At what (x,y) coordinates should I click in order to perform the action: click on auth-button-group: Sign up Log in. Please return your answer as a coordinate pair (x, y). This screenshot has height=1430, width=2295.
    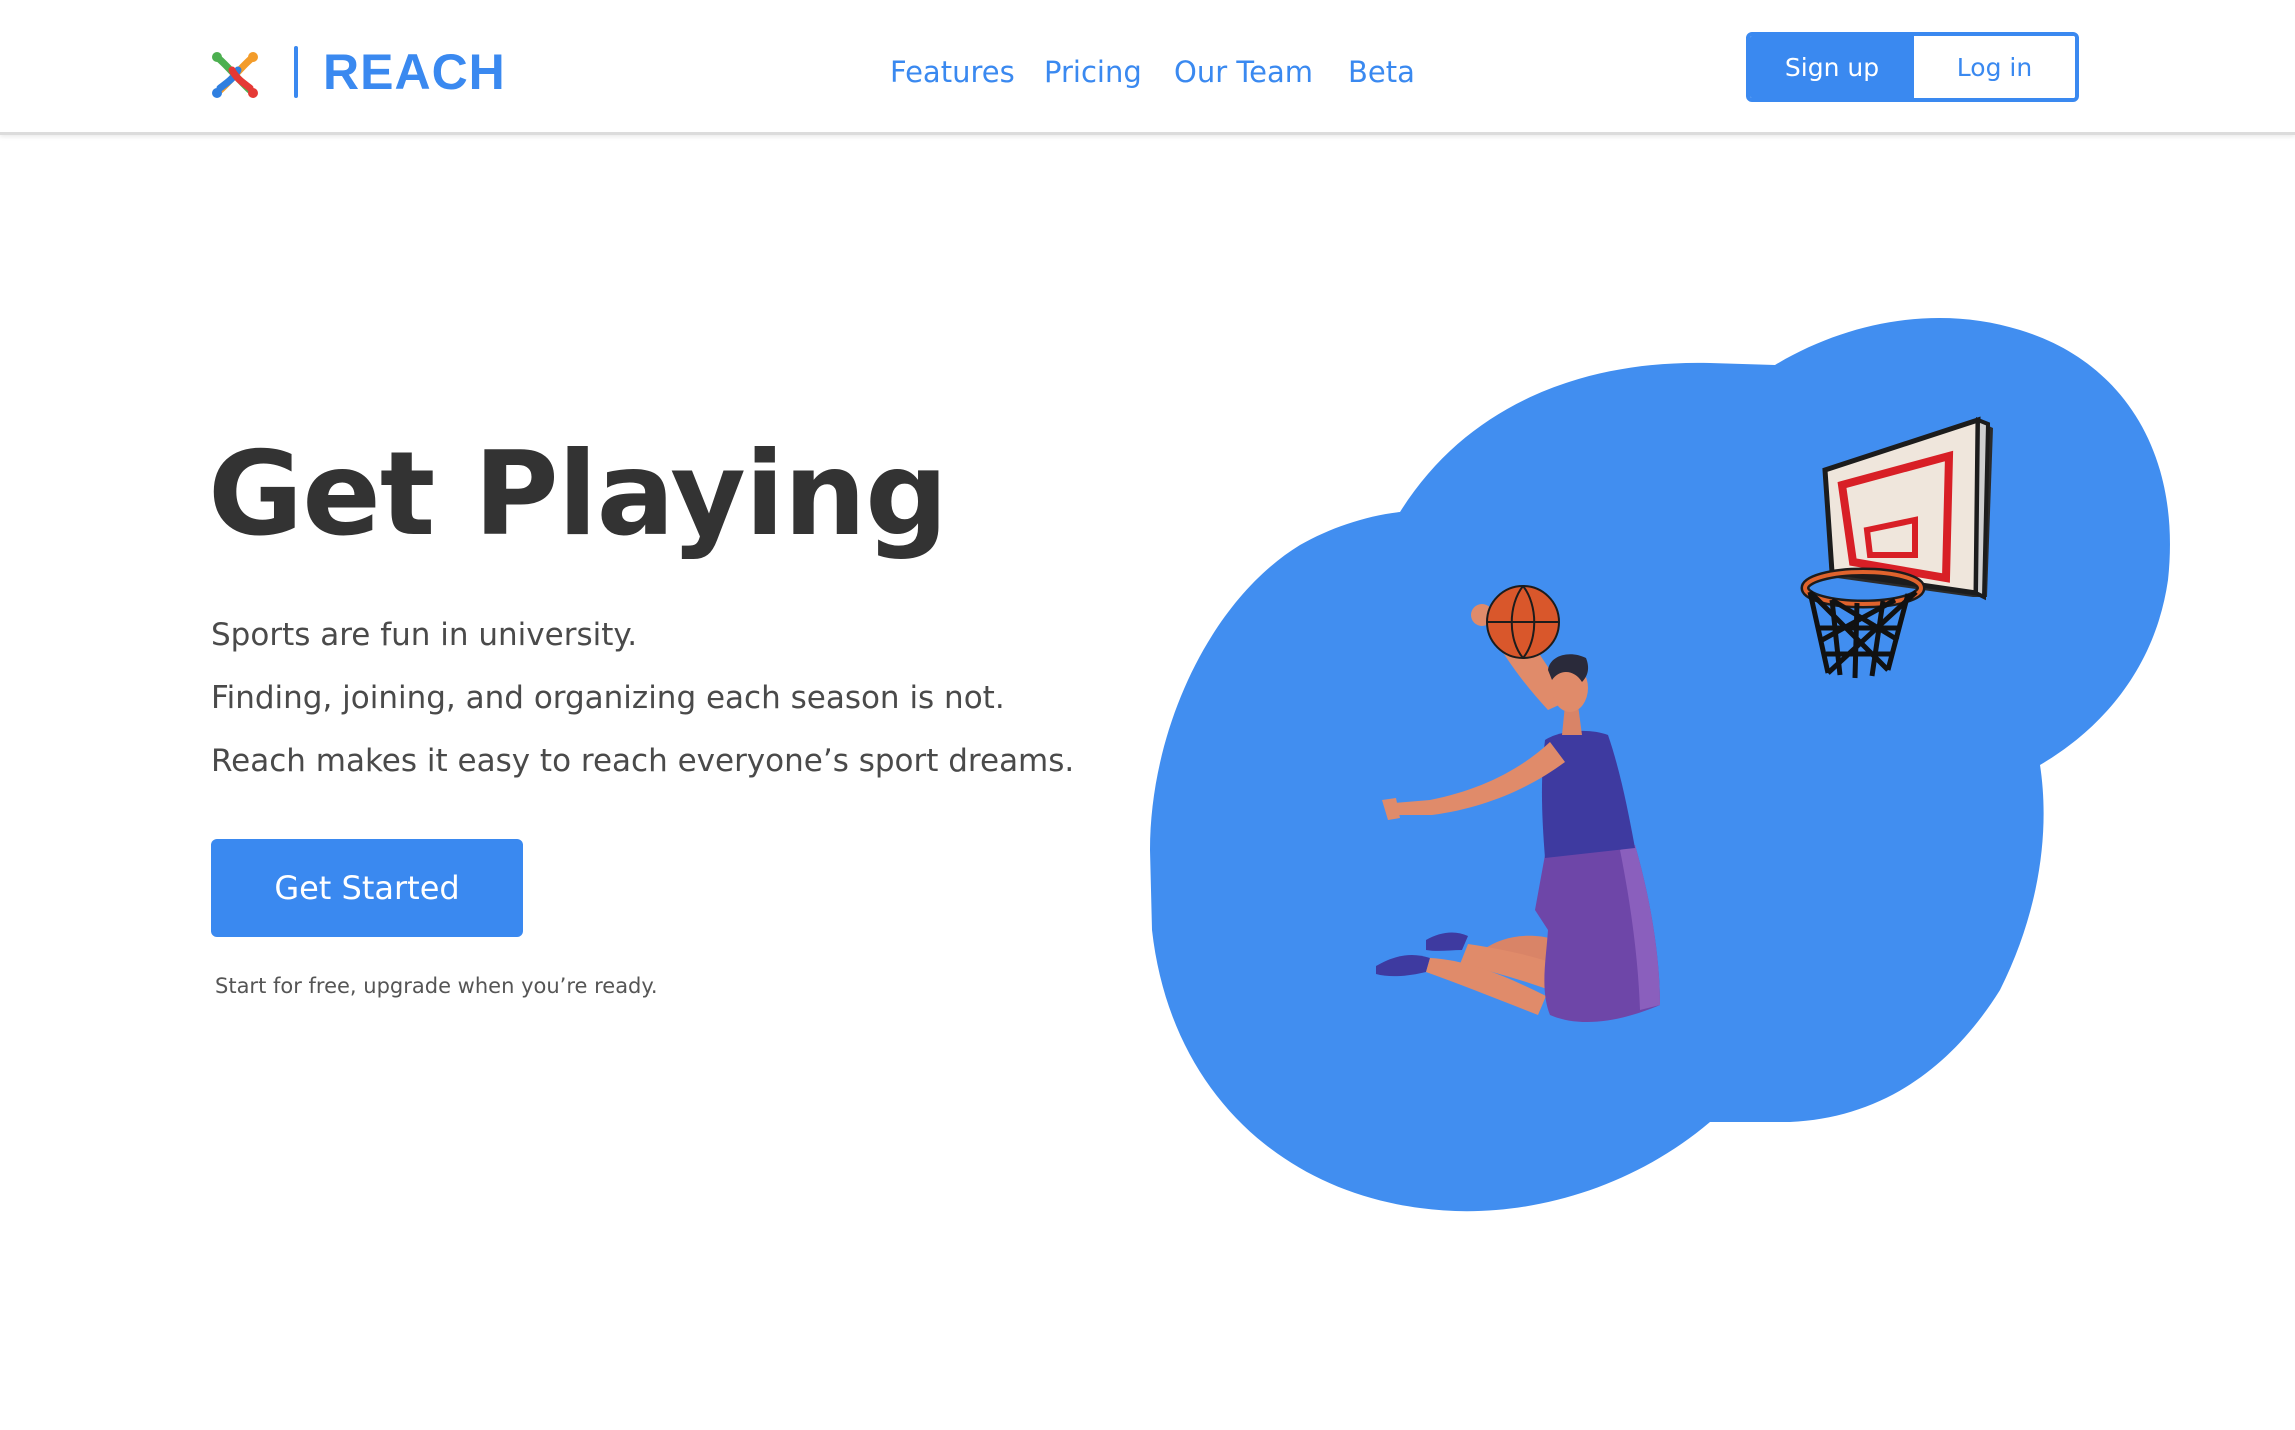
    Looking at the image, I should click on (1912, 67).